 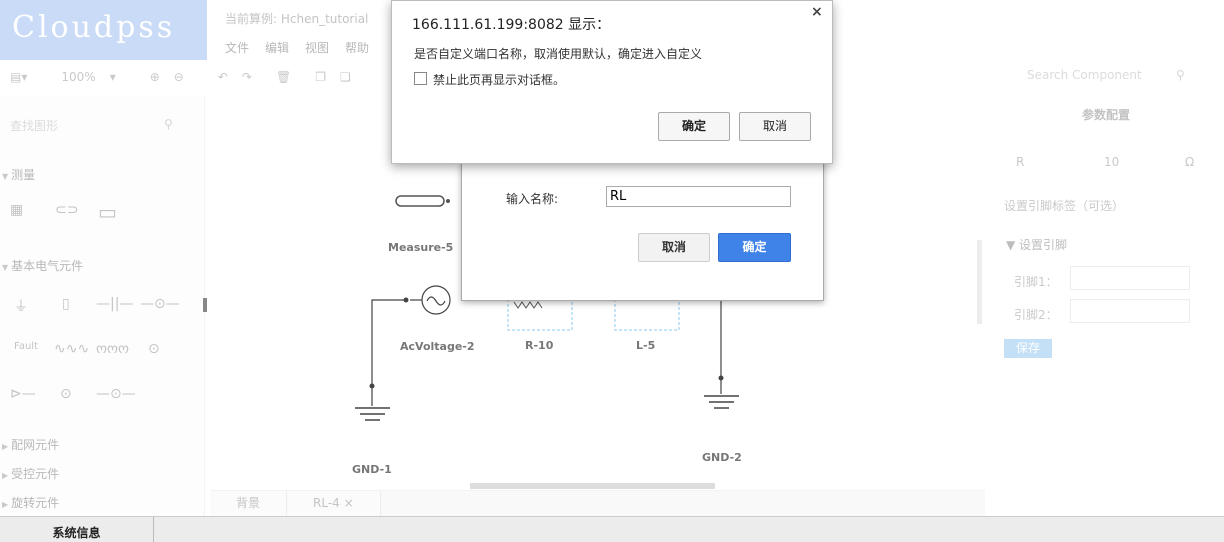 What do you see at coordinates (406, 300) in the screenshot?
I see `node-dot` at bounding box center [406, 300].